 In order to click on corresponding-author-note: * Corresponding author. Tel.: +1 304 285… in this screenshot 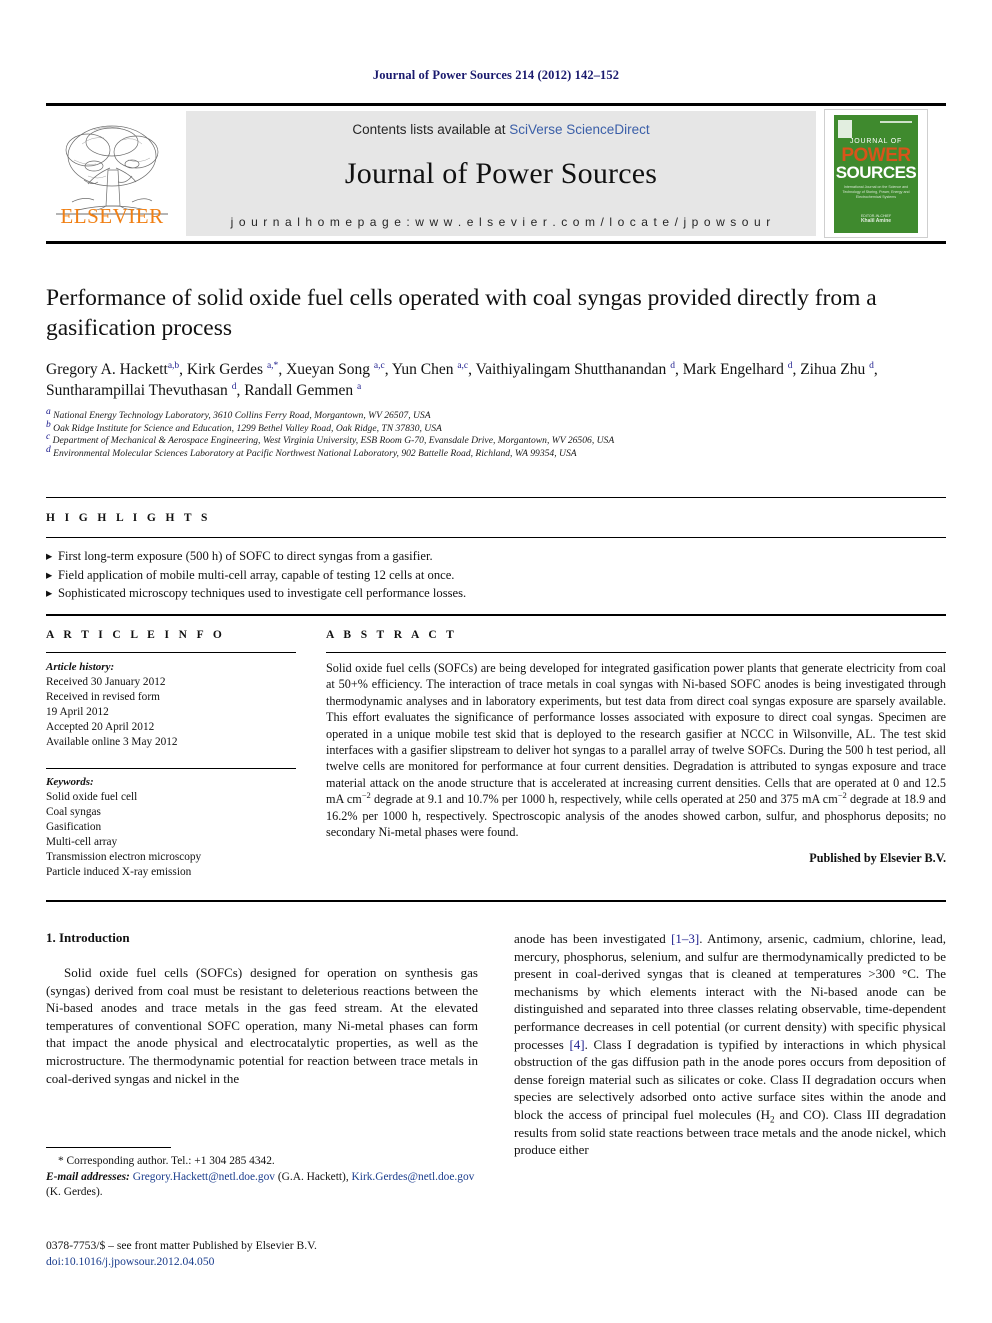, I will do `click(166, 1161)`.